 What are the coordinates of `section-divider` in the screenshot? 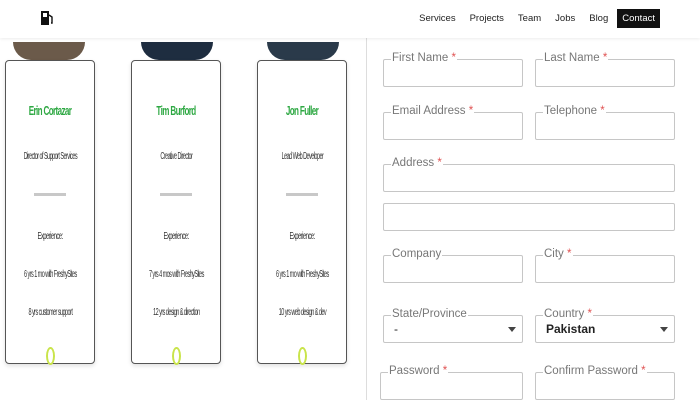 It's located at (366, 219).